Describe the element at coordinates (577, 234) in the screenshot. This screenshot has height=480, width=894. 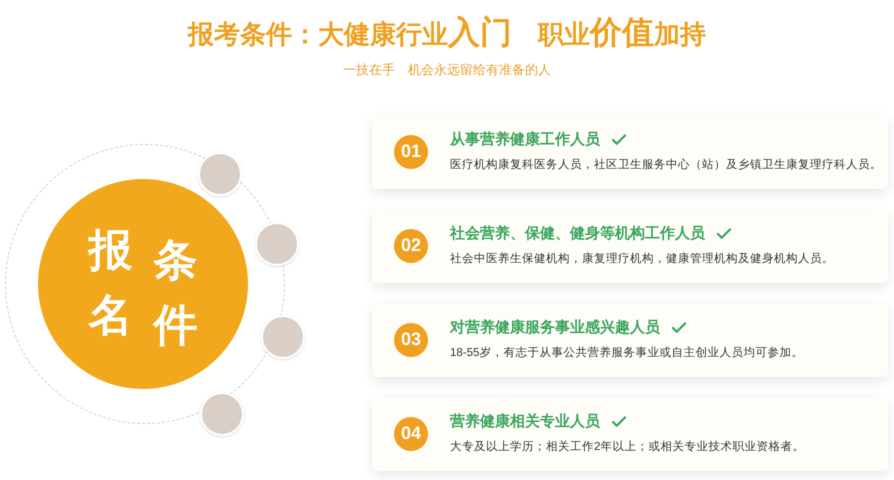
I see `condition-title: 社会营养、保健、健身等机构工作人员` at that location.